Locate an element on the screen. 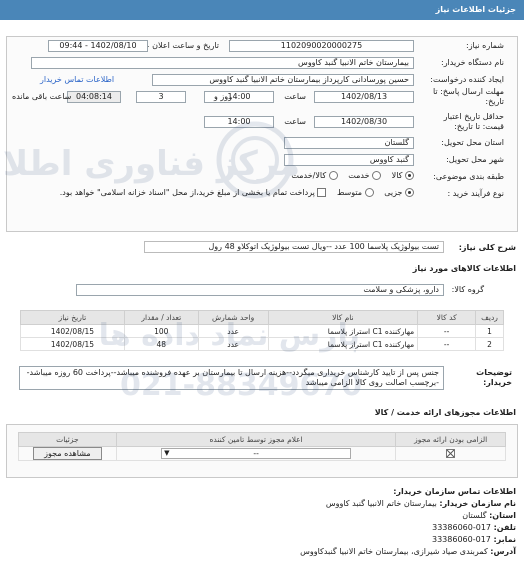  category-option-service: خدمت is located at coordinates (365, 175).